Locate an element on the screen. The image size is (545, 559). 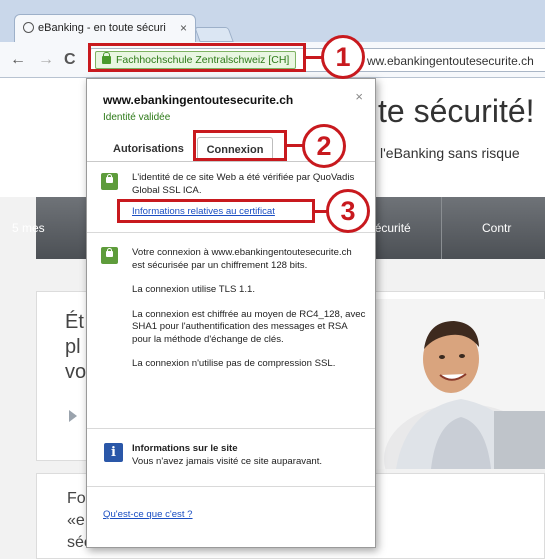
nav-item-left: 5 mes is located at coordinates (28, 228).